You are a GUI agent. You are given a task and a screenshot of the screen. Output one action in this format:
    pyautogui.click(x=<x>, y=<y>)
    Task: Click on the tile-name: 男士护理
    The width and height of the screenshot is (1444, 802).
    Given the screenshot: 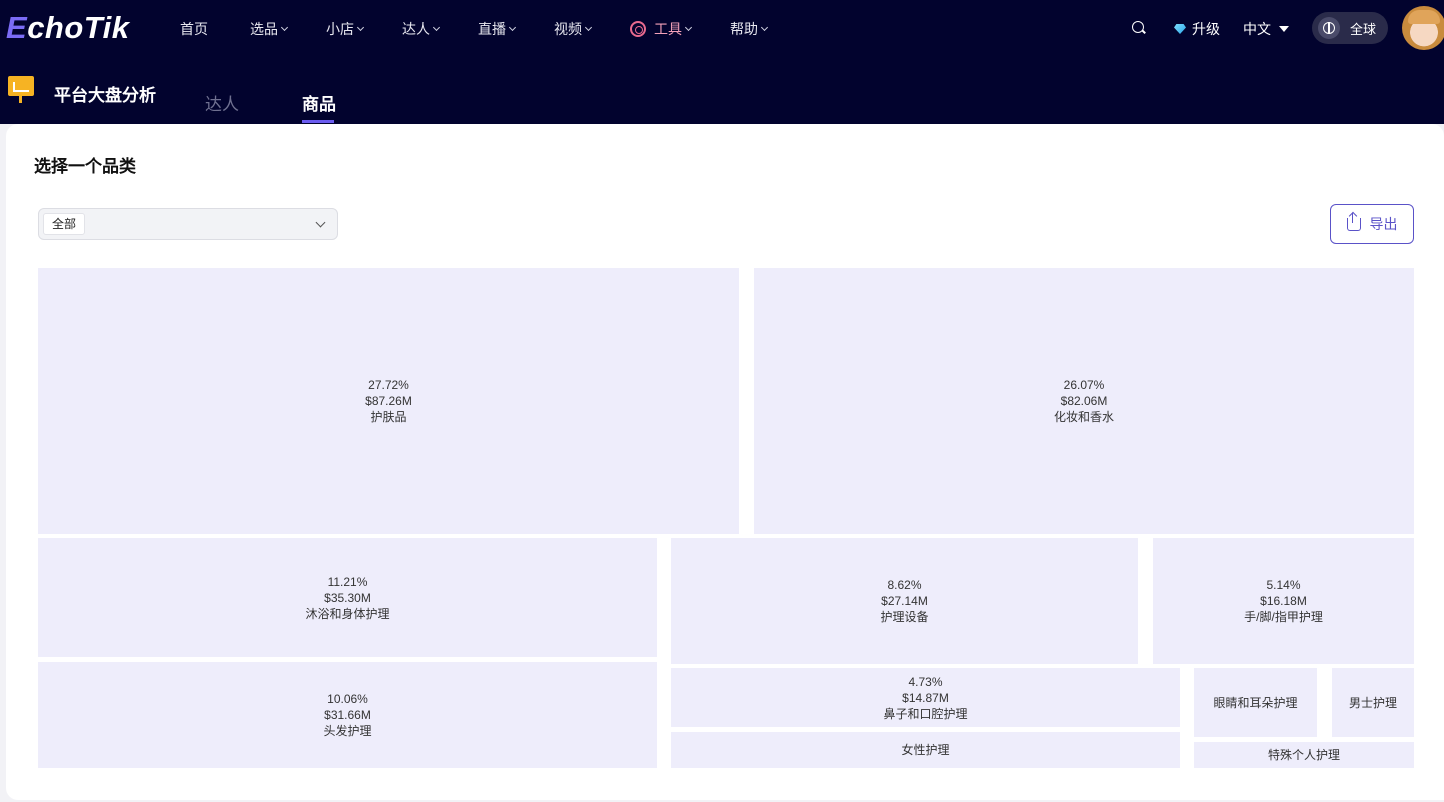 What is the action you would take?
    pyautogui.click(x=1372, y=702)
    